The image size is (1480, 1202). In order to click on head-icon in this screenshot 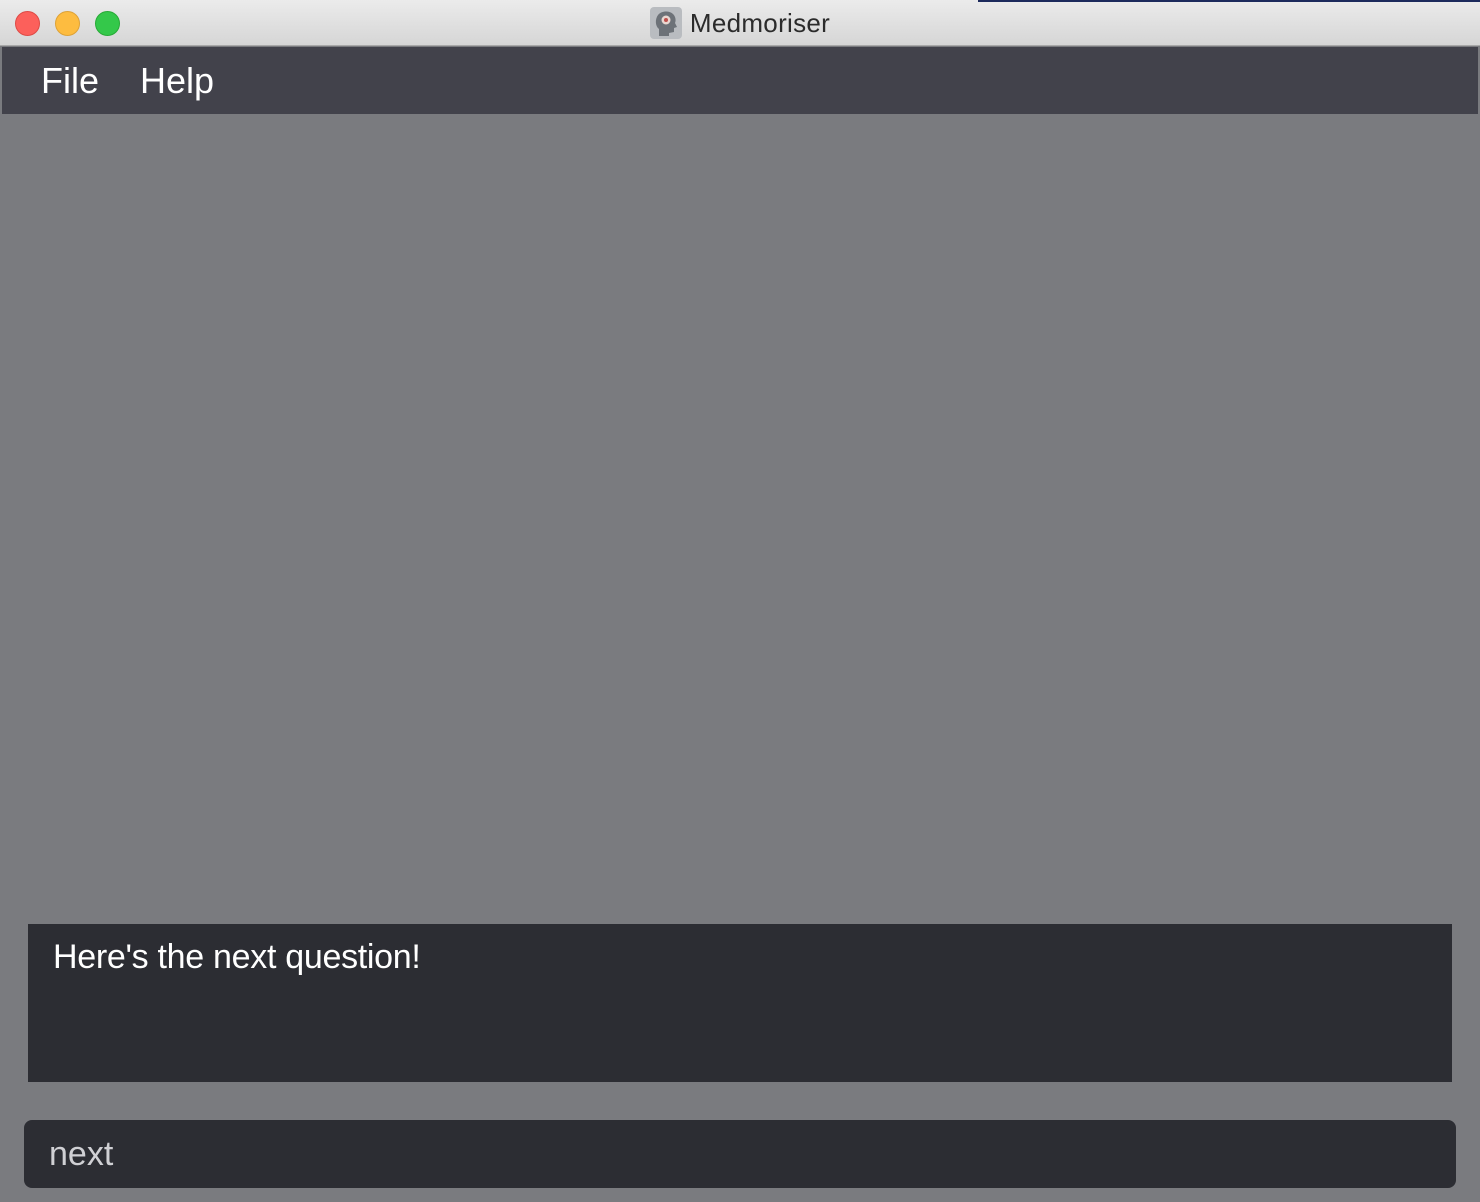, I will do `click(665, 23)`.